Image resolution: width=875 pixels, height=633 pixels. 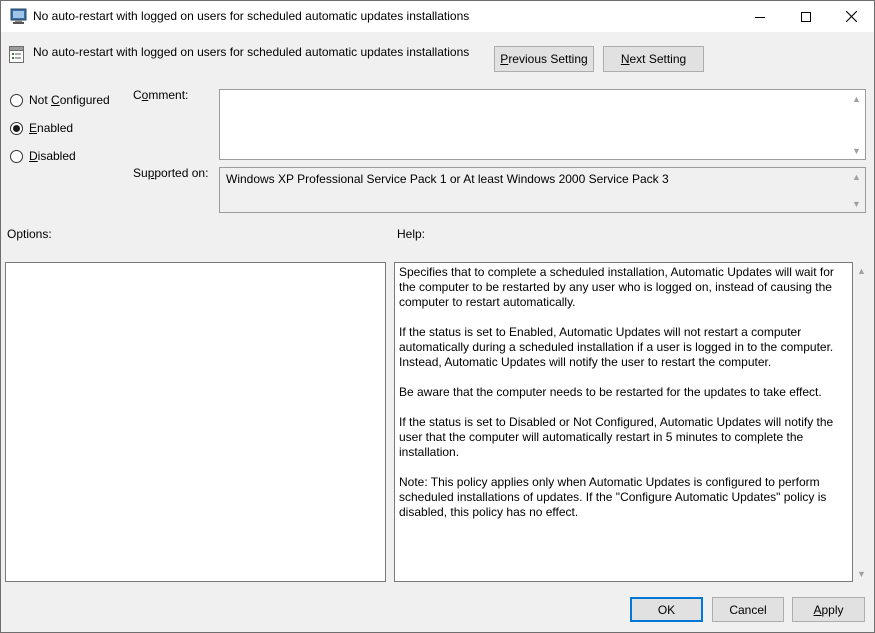 What do you see at coordinates (748, 609) in the screenshot?
I see `cancel-button: Cancel` at bounding box center [748, 609].